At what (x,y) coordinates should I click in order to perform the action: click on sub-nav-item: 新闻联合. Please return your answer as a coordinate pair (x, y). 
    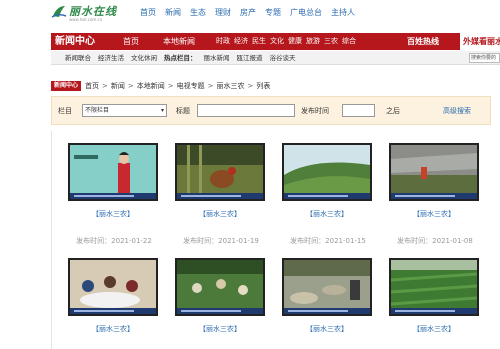
    Looking at the image, I should click on (78, 58).